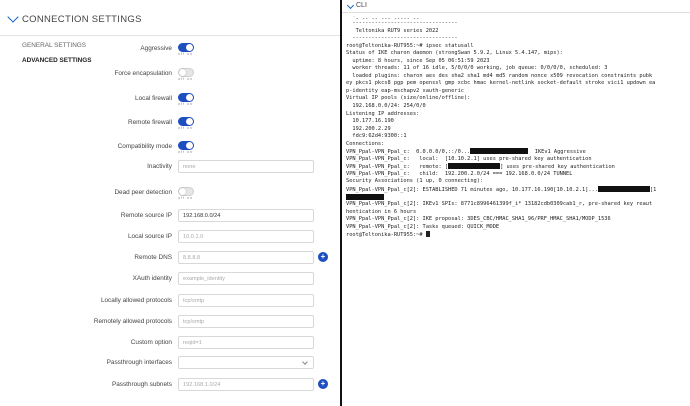 This screenshot has height=406, width=690. Describe the element at coordinates (208, 124) in the screenshot. I see `remote-firewall-row: Remote firewall off on` at that location.